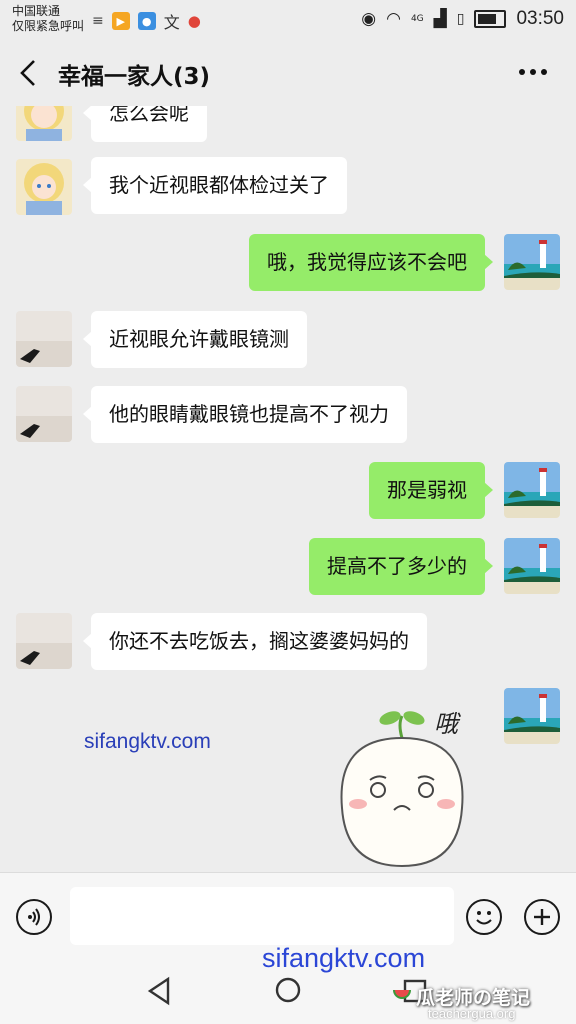  Describe the element at coordinates (195, 339) in the screenshot. I see `message-bubble: 近视眼允许戴眼镜测` at that location.